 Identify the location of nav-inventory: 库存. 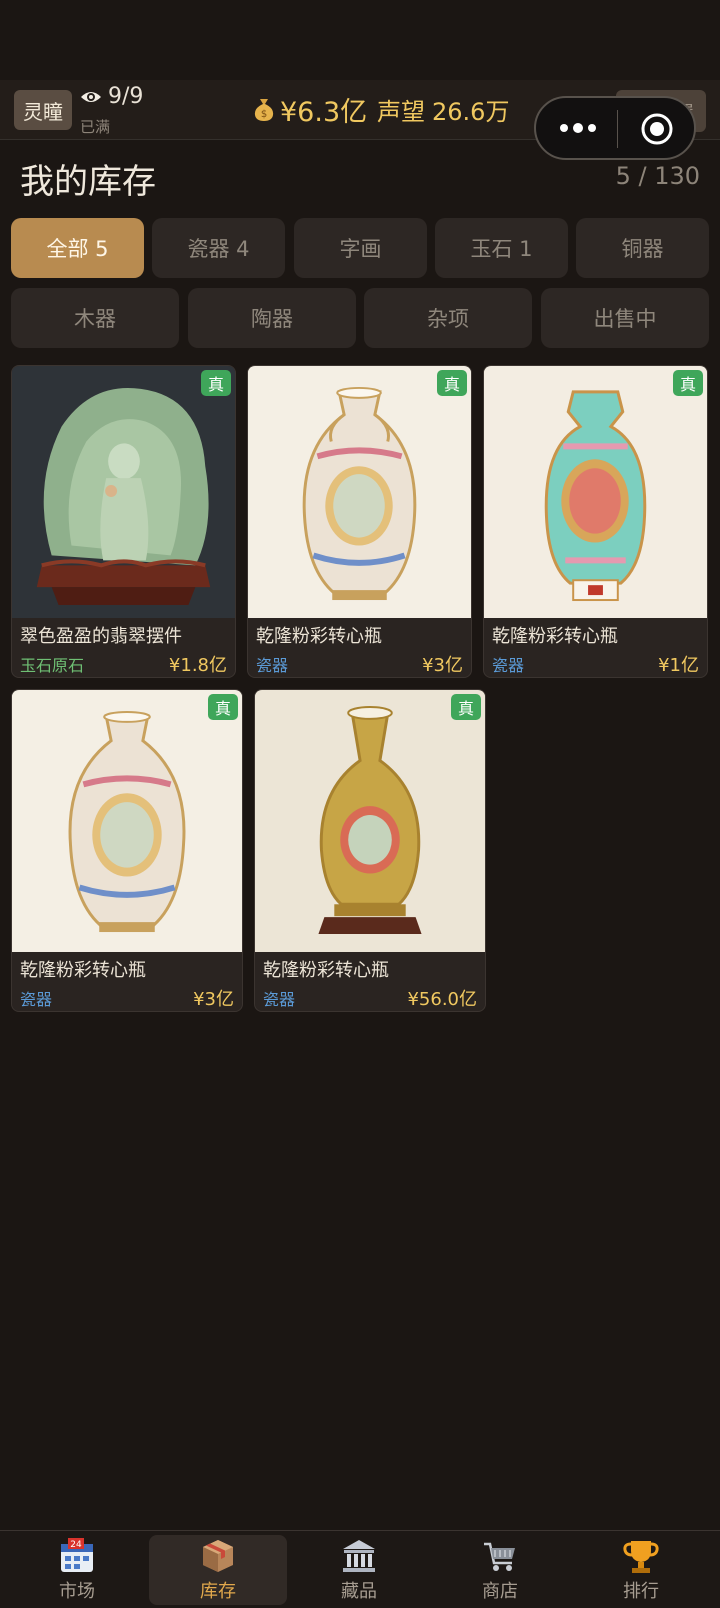
(218, 1570).